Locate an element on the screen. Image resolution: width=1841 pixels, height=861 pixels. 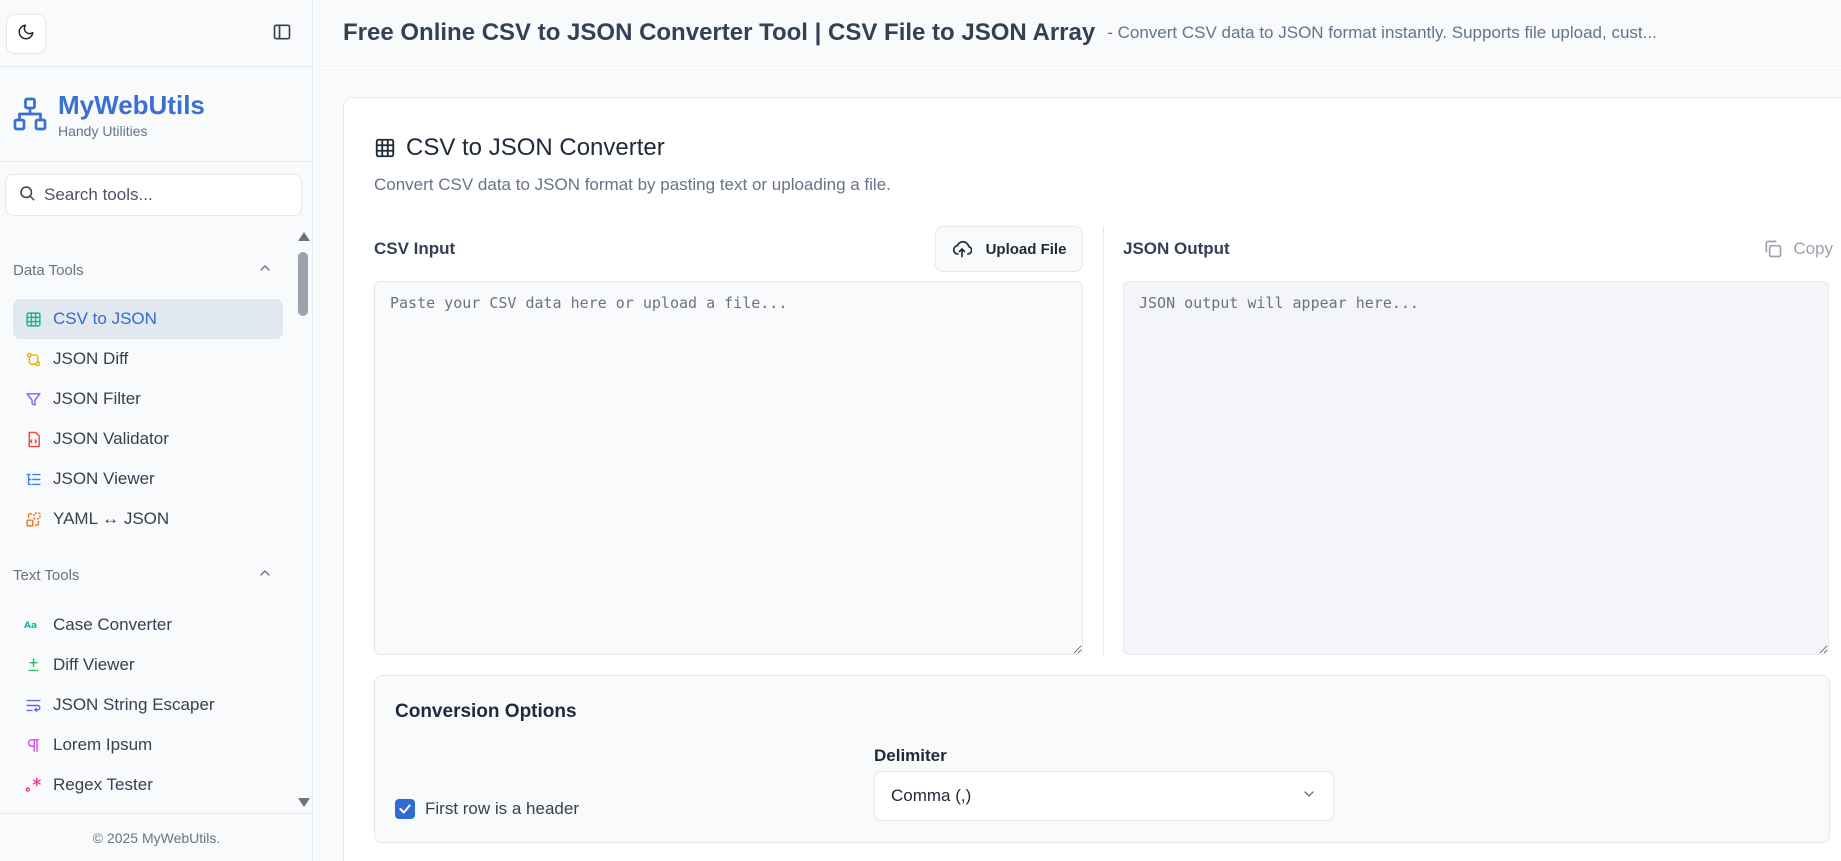
search-input is located at coordinates (164, 195).